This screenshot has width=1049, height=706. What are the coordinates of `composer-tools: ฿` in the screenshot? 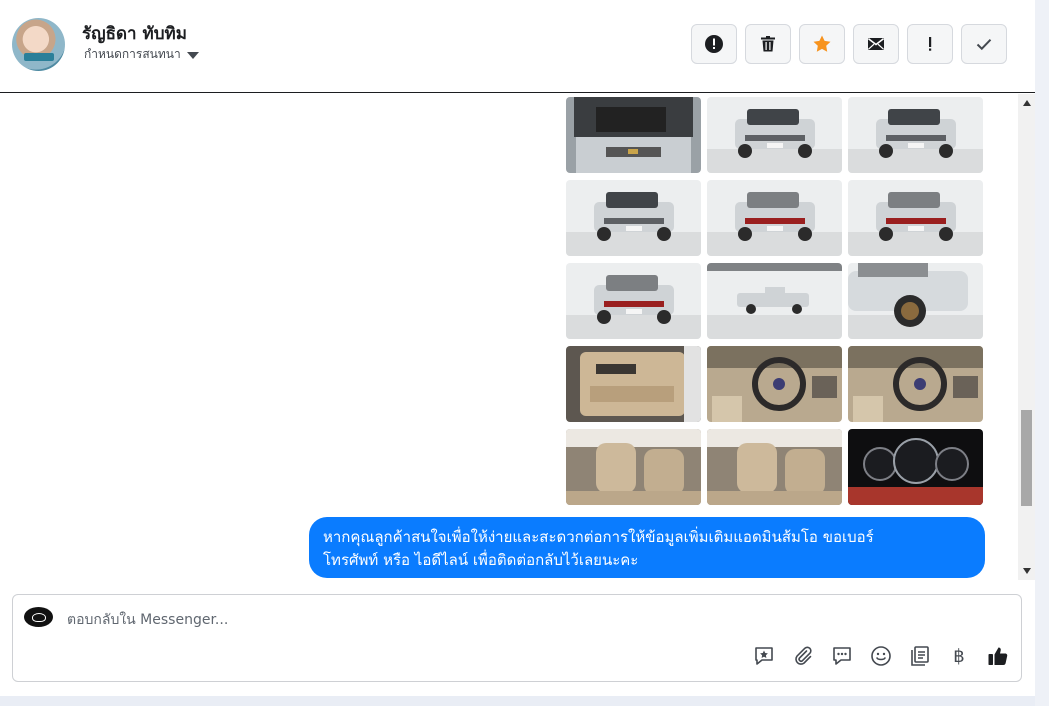 It's located at (881, 656).